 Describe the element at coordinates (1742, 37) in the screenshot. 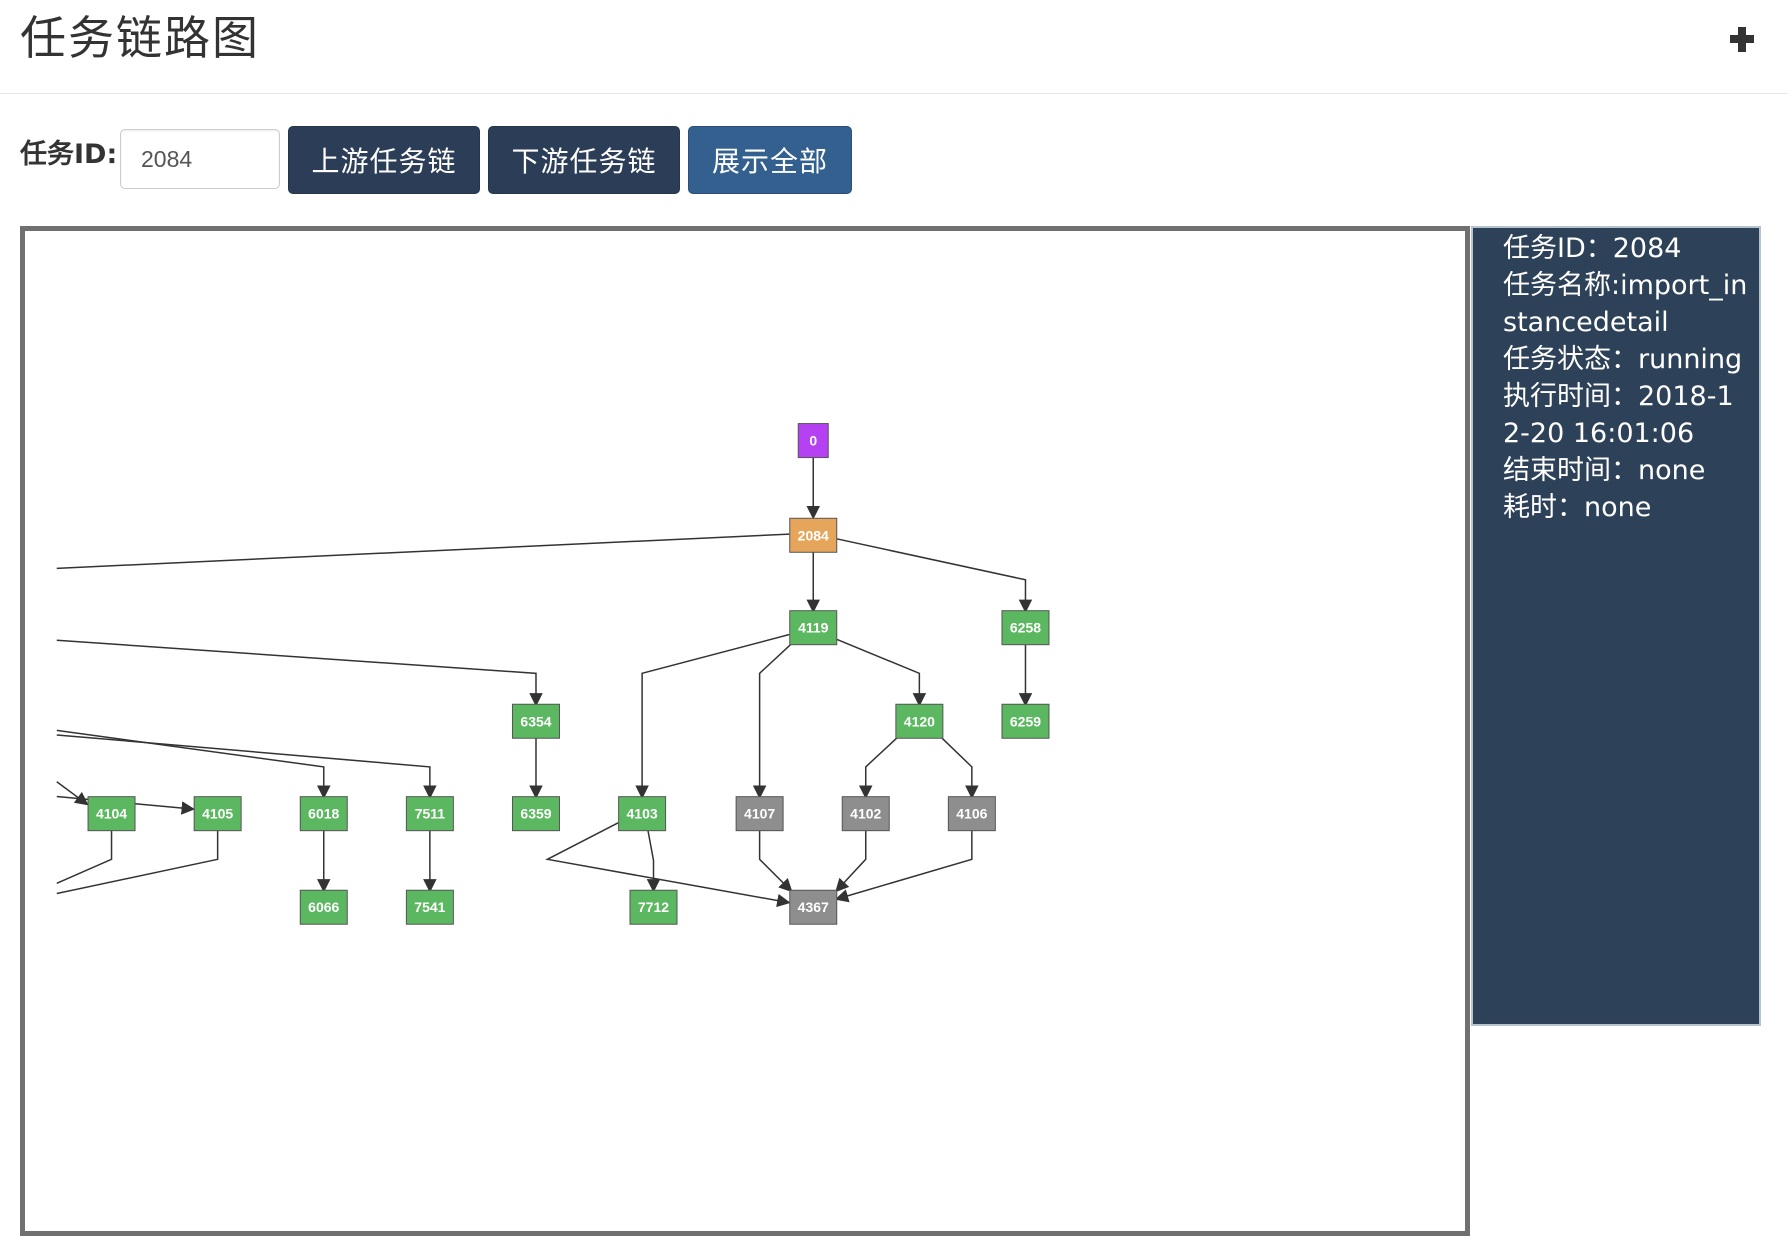

I see `plus-icon` at that location.